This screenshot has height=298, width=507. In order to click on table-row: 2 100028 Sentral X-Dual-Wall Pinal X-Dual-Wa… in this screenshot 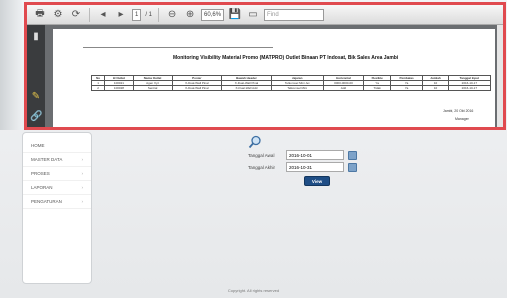, I will do `click(291, 88)`.